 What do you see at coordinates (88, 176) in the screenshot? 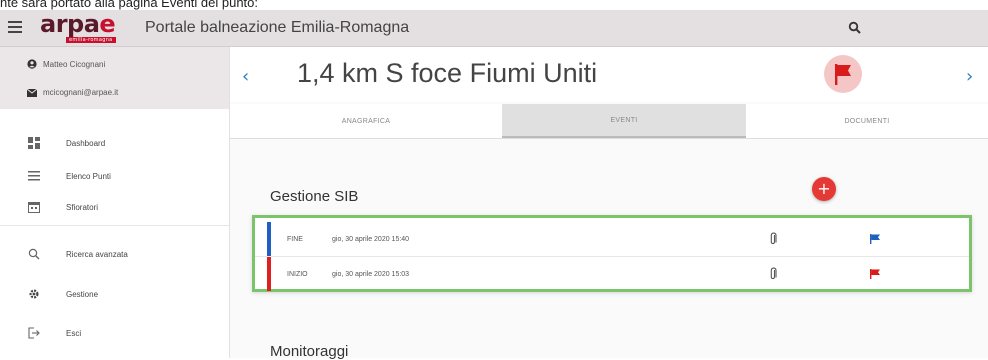
I see `sidebar-item-label: Elenco Punti` at bounding box center [88, 176].